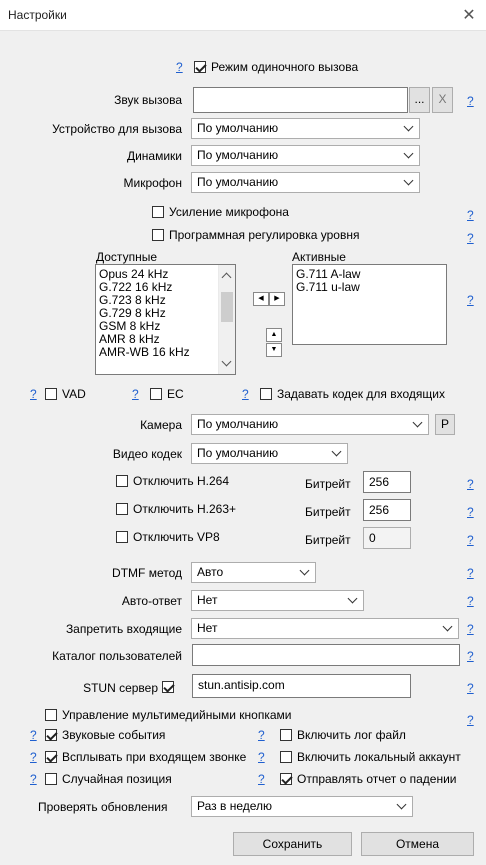  Describe the element at coordinates (210, 572) in the screenshot. I see `dtmf-value: Авто` at that location.